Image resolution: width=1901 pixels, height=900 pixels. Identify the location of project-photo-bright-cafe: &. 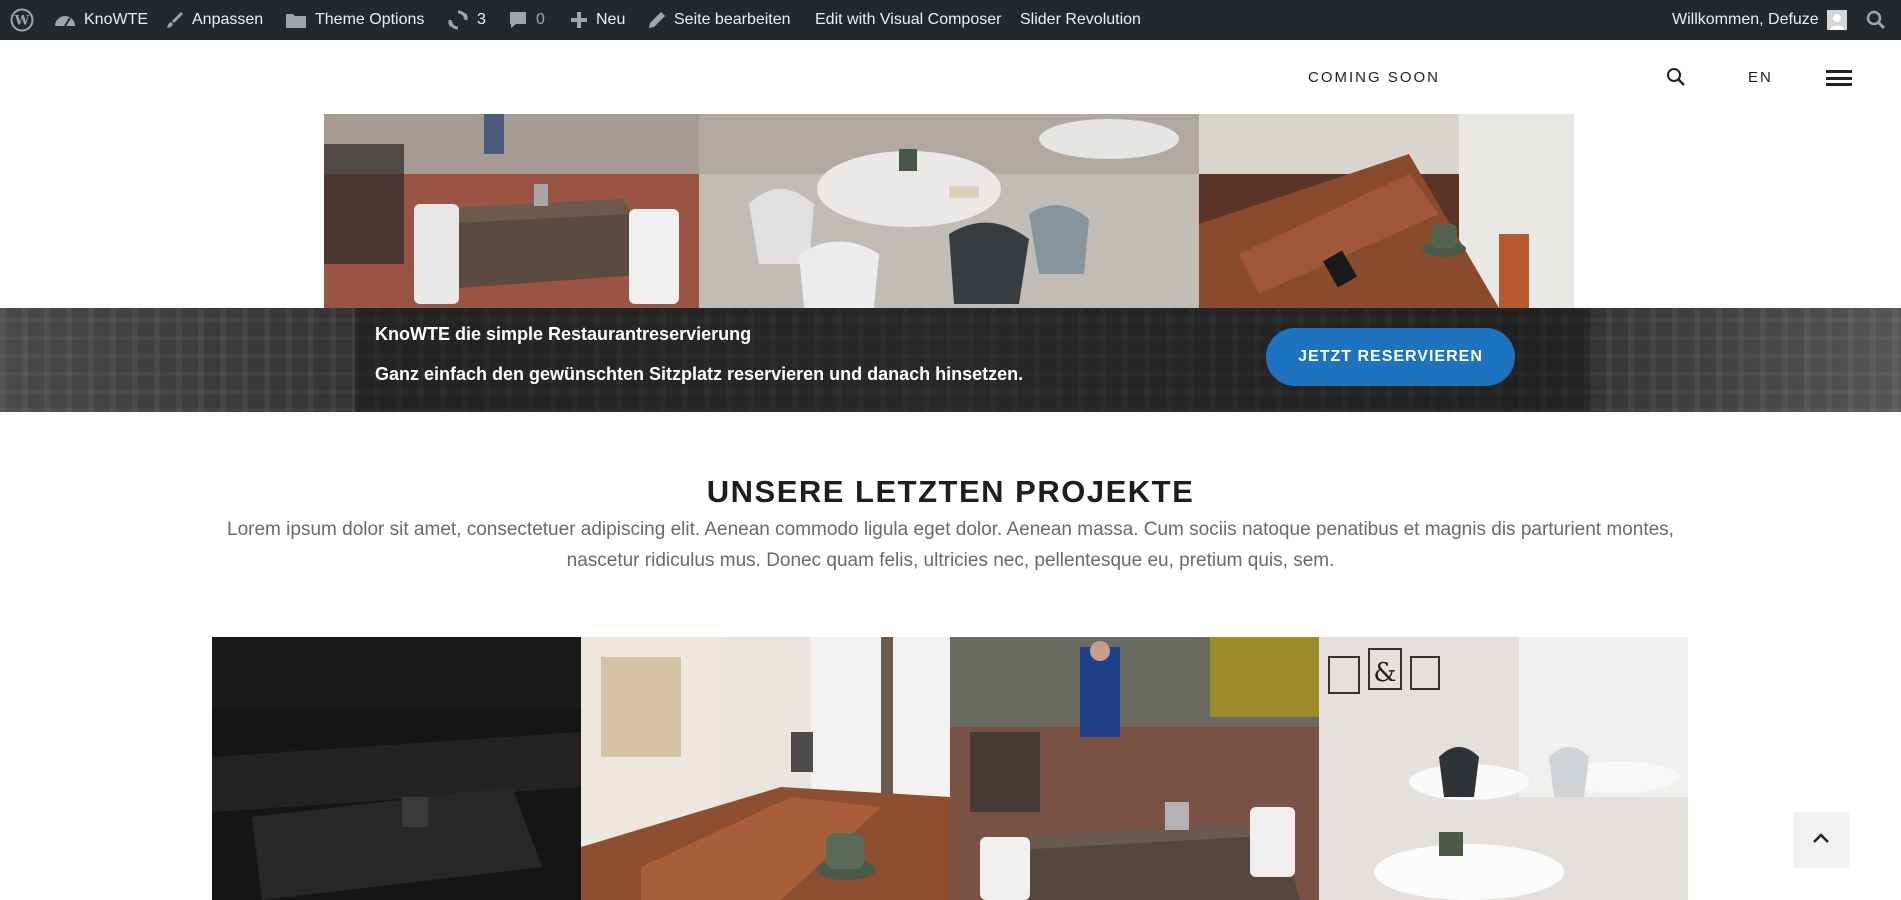
(1503, 768).